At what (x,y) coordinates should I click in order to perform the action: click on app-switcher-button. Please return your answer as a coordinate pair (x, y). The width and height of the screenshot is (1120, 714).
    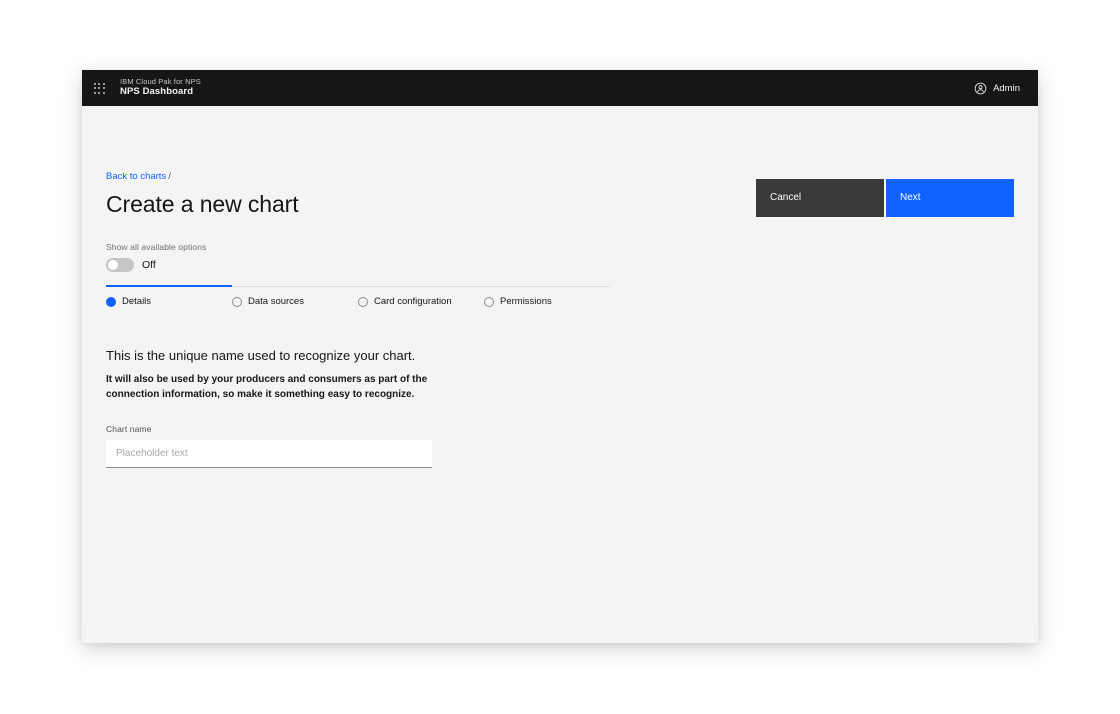
    Looking at the image, I should click on (99, 88).